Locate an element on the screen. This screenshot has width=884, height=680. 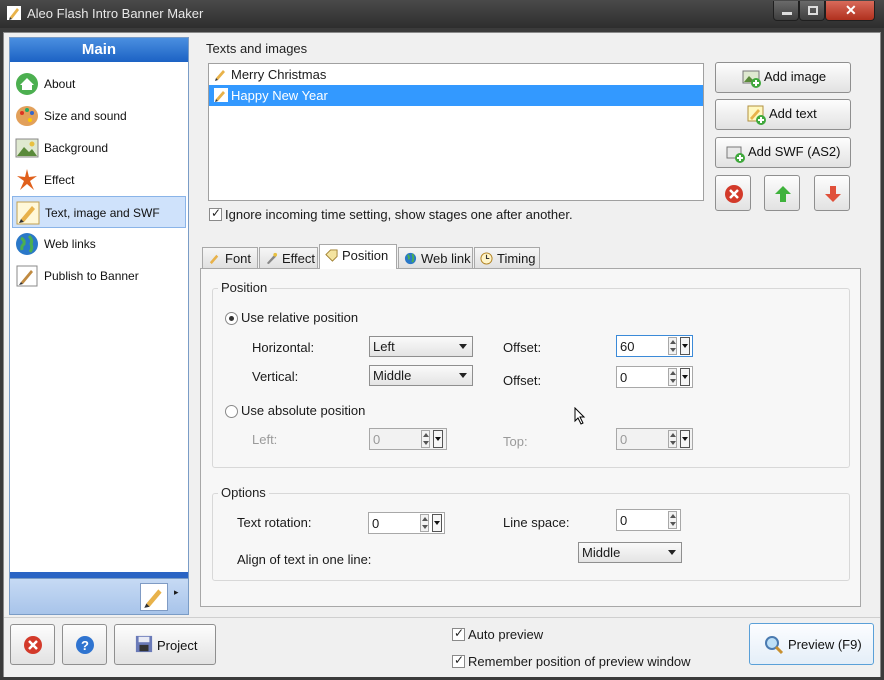
left-stepper: 0 is located at coordinates (408, 439).